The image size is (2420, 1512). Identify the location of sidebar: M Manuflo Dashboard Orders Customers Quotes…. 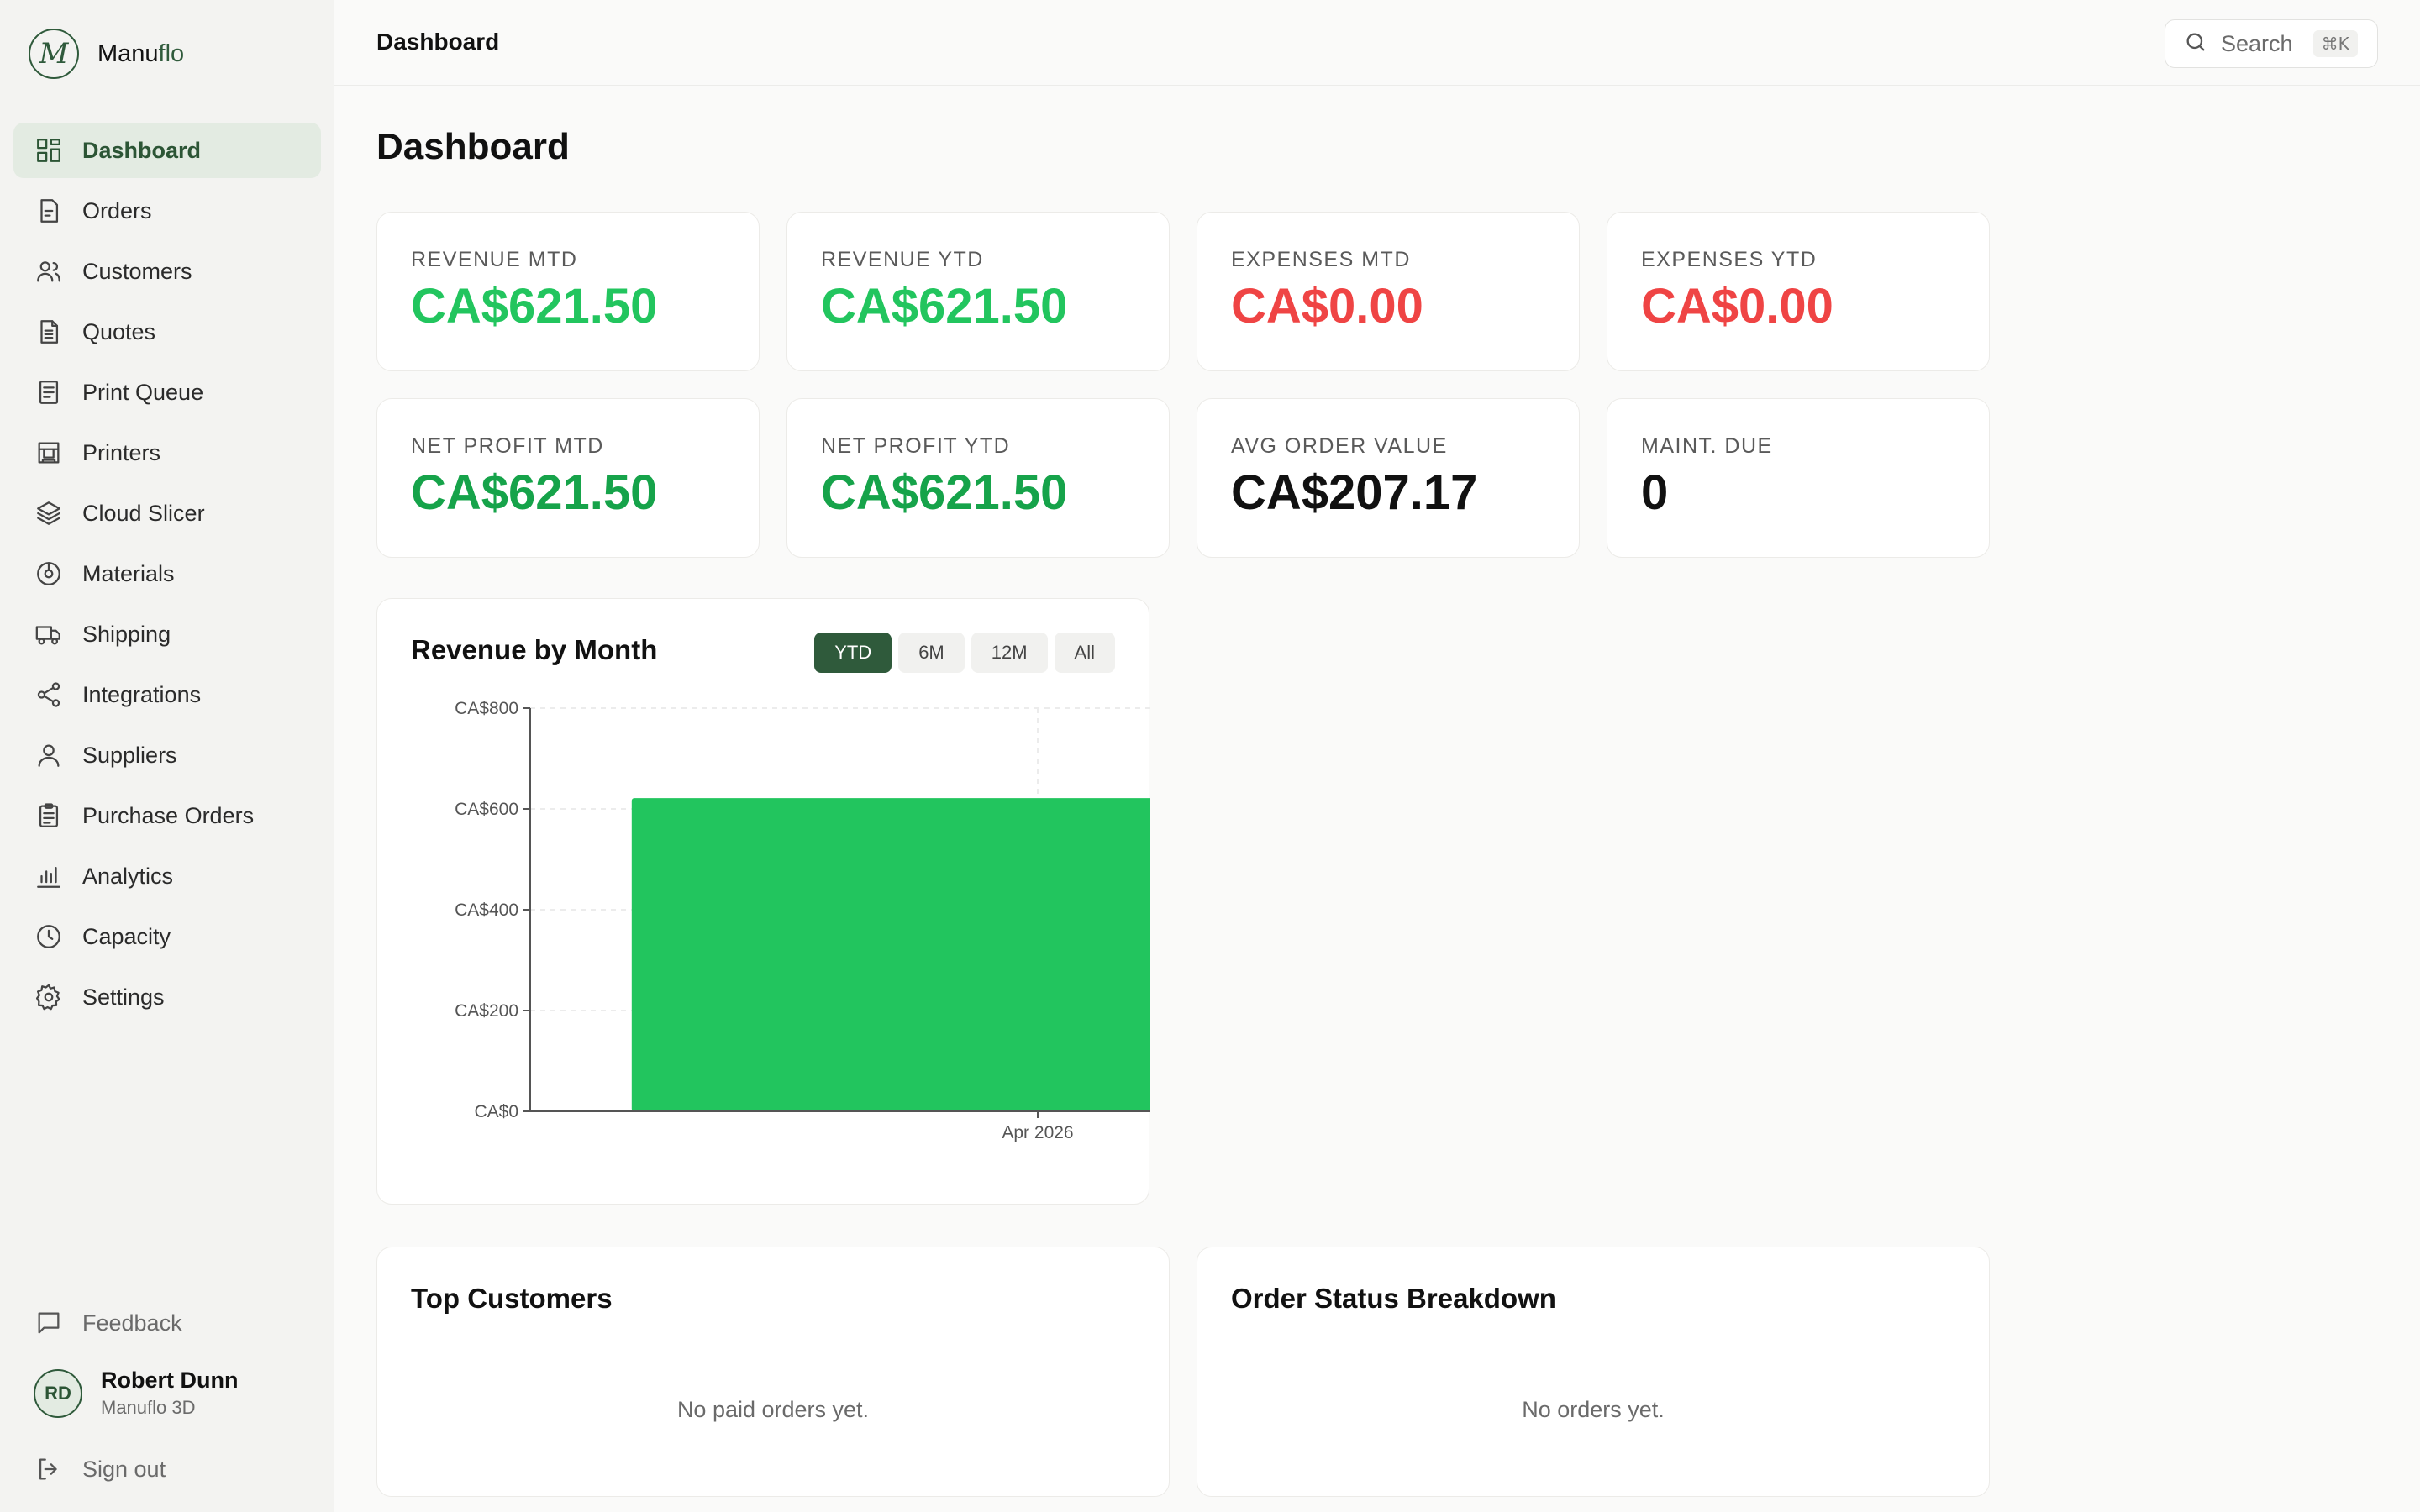
(167, 756).